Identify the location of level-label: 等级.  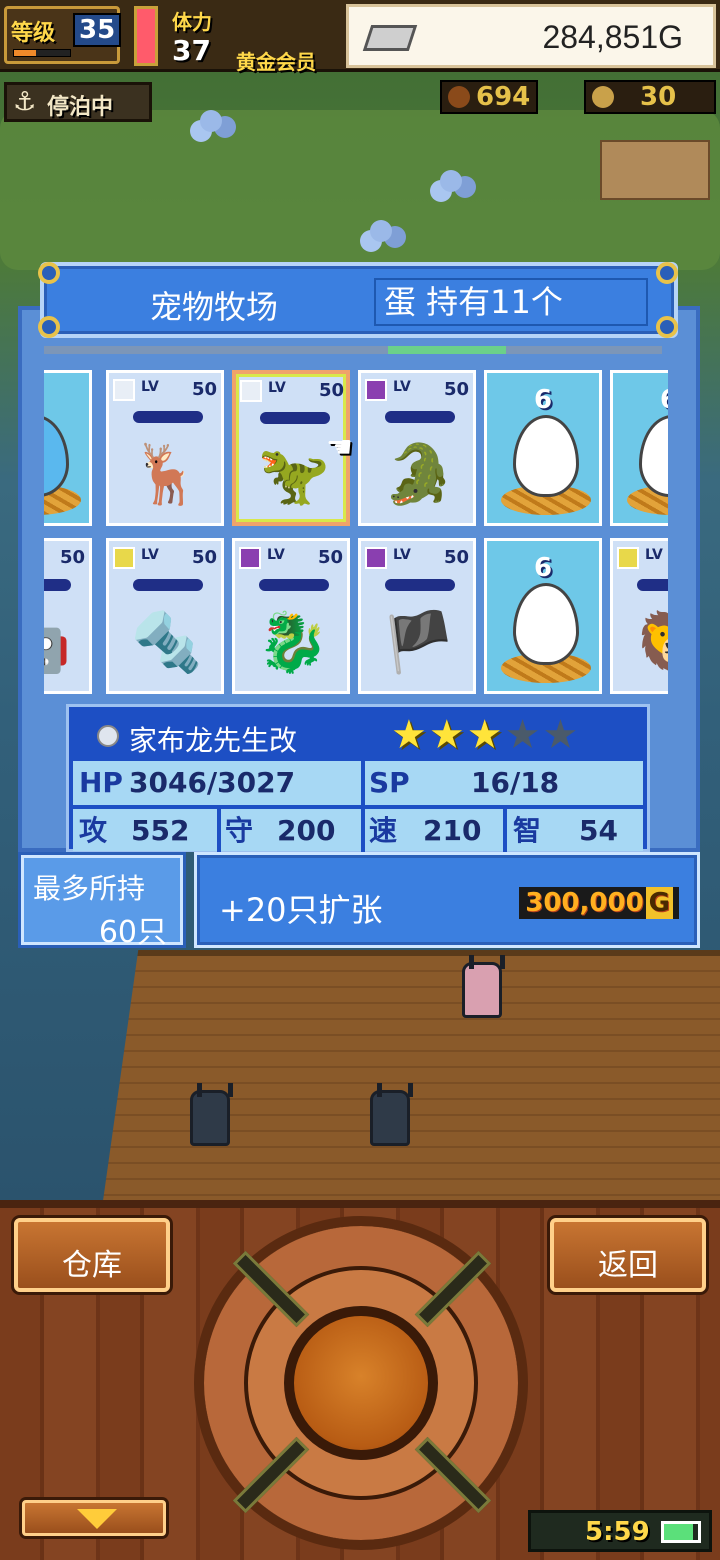
(33, 33).